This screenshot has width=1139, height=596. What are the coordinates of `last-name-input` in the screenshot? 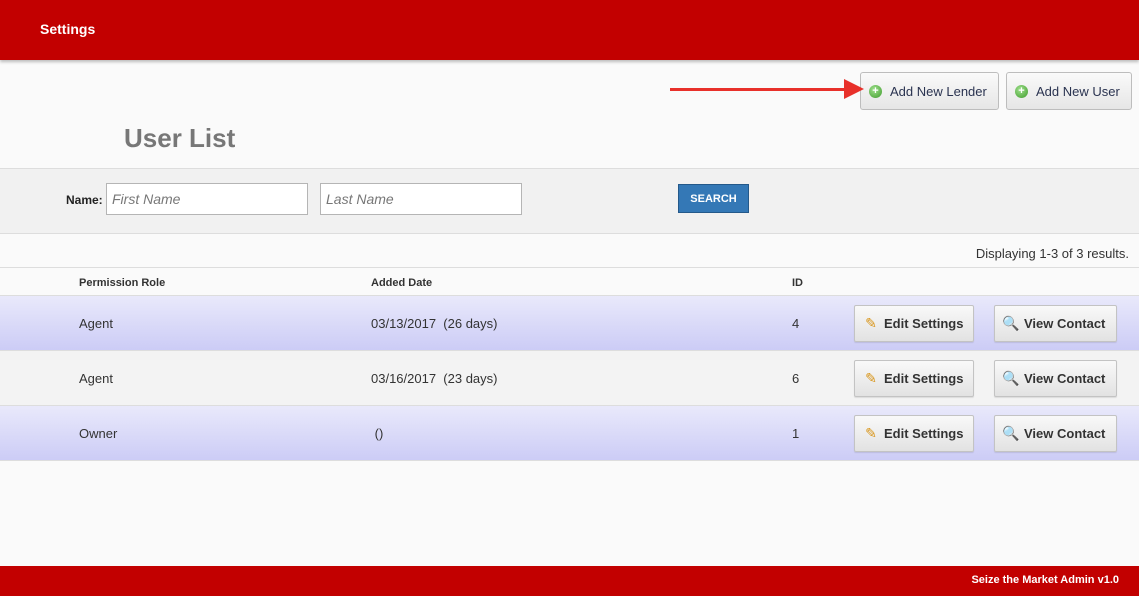 It's located at (421, 199).